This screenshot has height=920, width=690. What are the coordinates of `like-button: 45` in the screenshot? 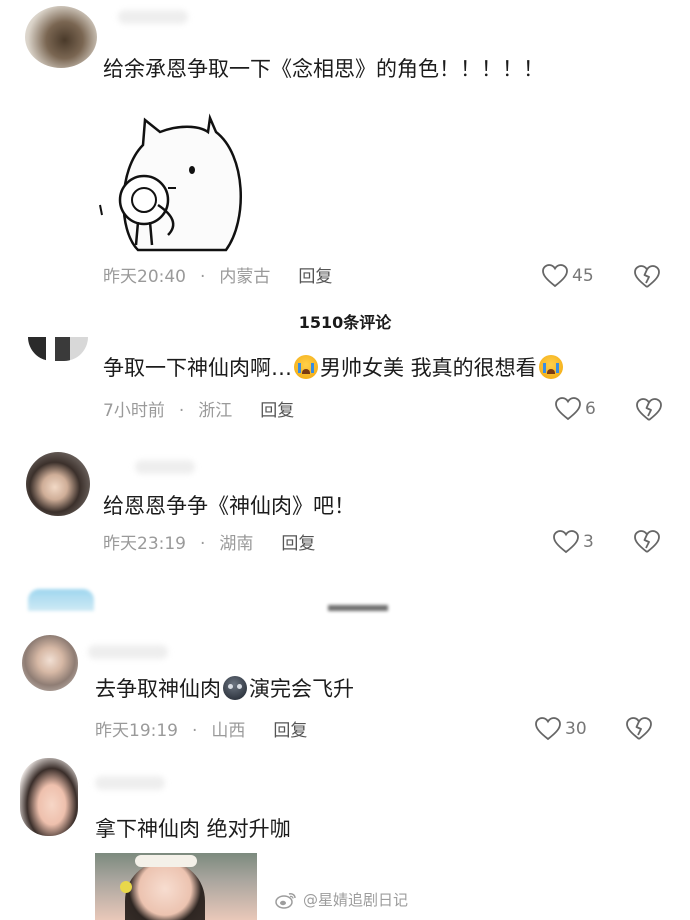 It's located at (568, 276).